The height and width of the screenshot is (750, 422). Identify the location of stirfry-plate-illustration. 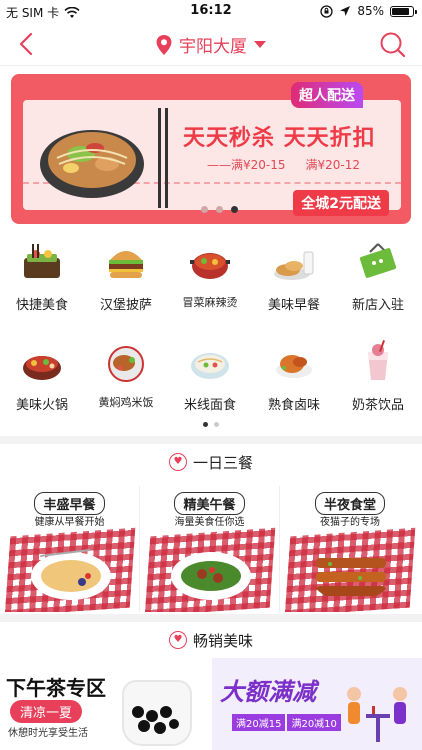
(211, 576).